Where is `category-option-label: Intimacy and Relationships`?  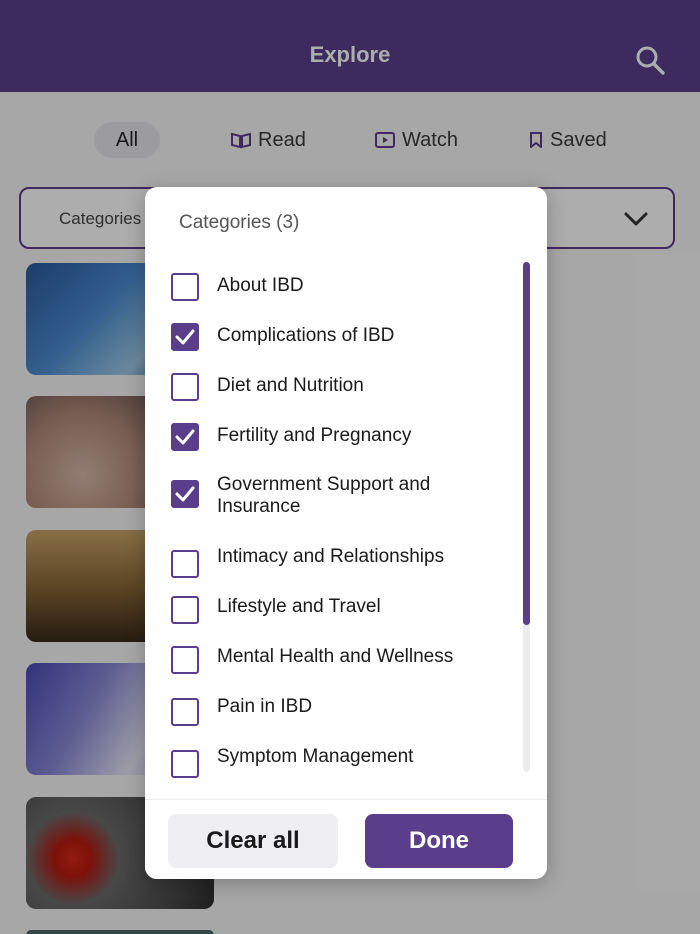
category-option-label: Intimacy and Relationships is located at coordinates (331, 556).